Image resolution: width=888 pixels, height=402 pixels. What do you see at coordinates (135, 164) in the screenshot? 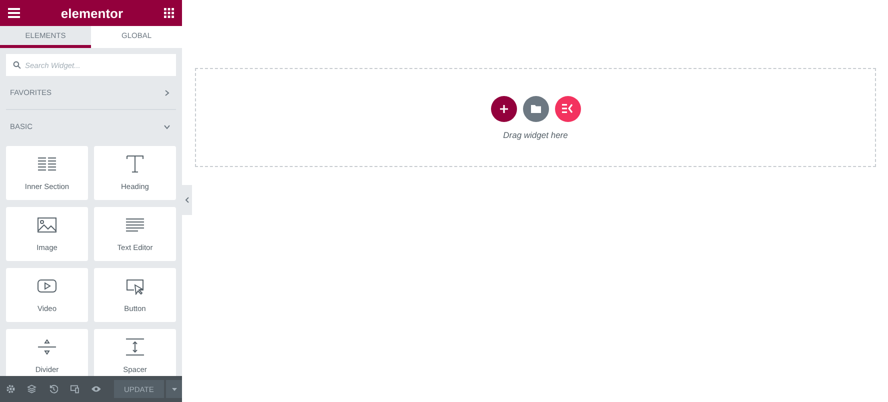
I see `heading-icon` at bounding box center [135, 164].